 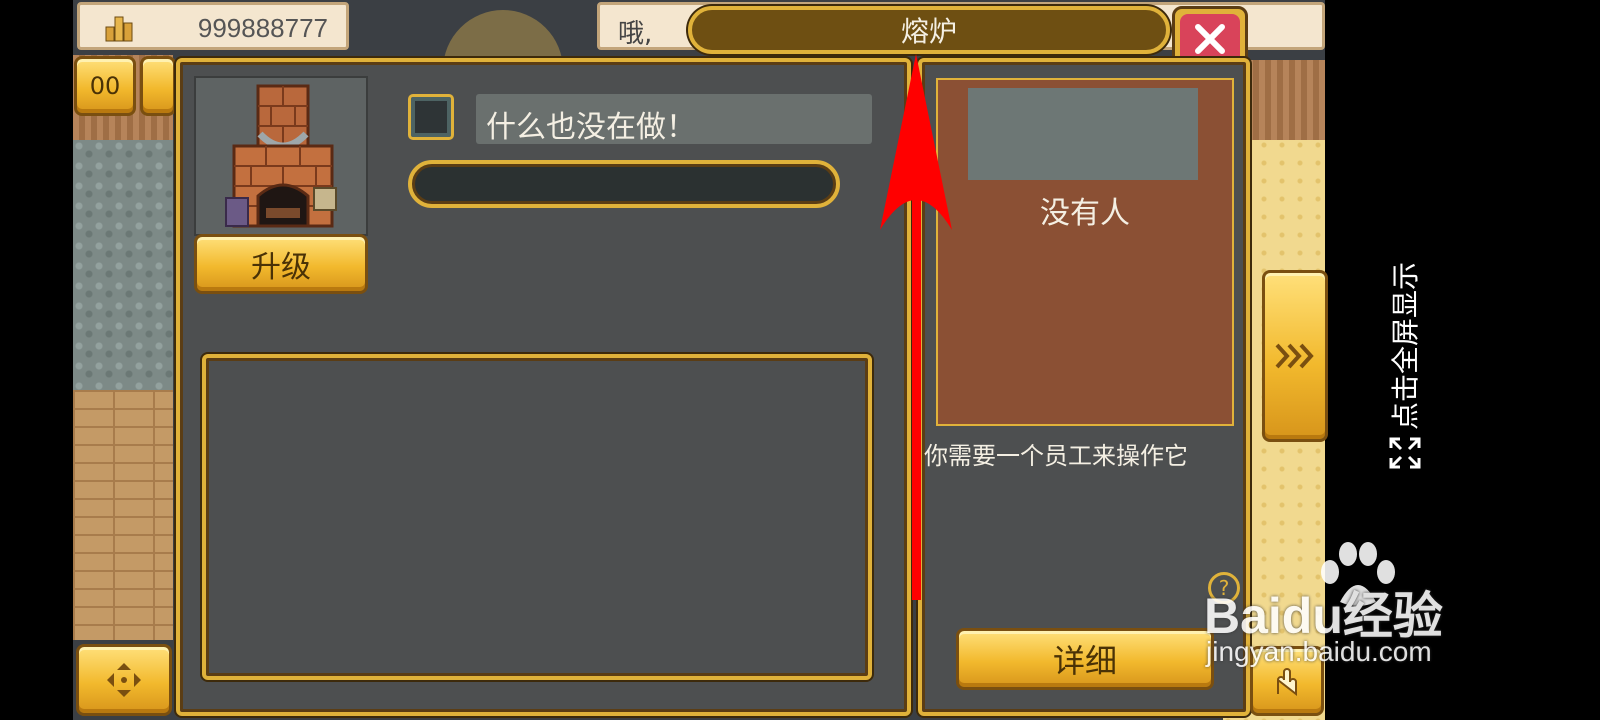 What do you see at coordinates (1056, 456) in the screenshot?
I see `worker-hint: 你需要一个员工来操作它` at bounding box center [1056, 456].